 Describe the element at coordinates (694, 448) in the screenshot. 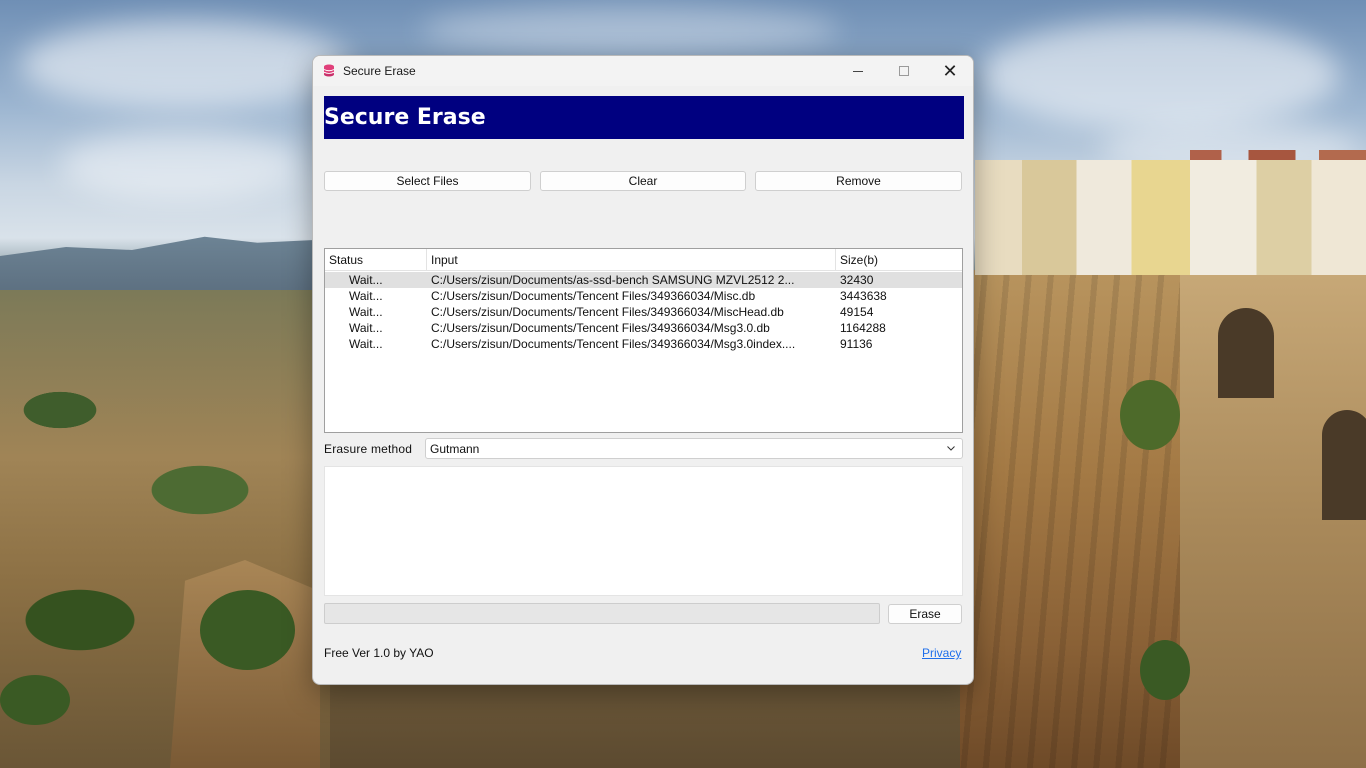

I see `erasure-method-select: Gutmann` at that location.